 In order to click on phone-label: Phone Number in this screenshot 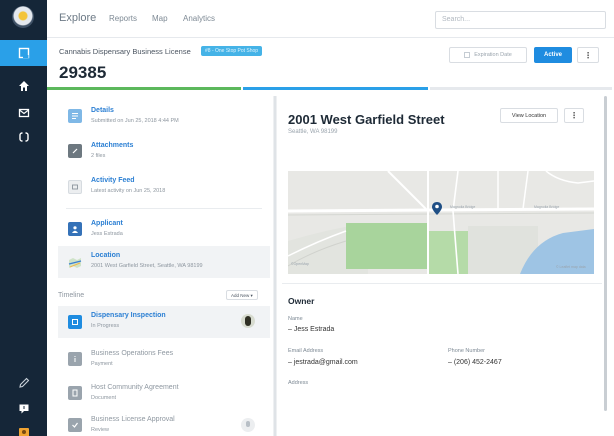, I will do `click(466, 351)`.